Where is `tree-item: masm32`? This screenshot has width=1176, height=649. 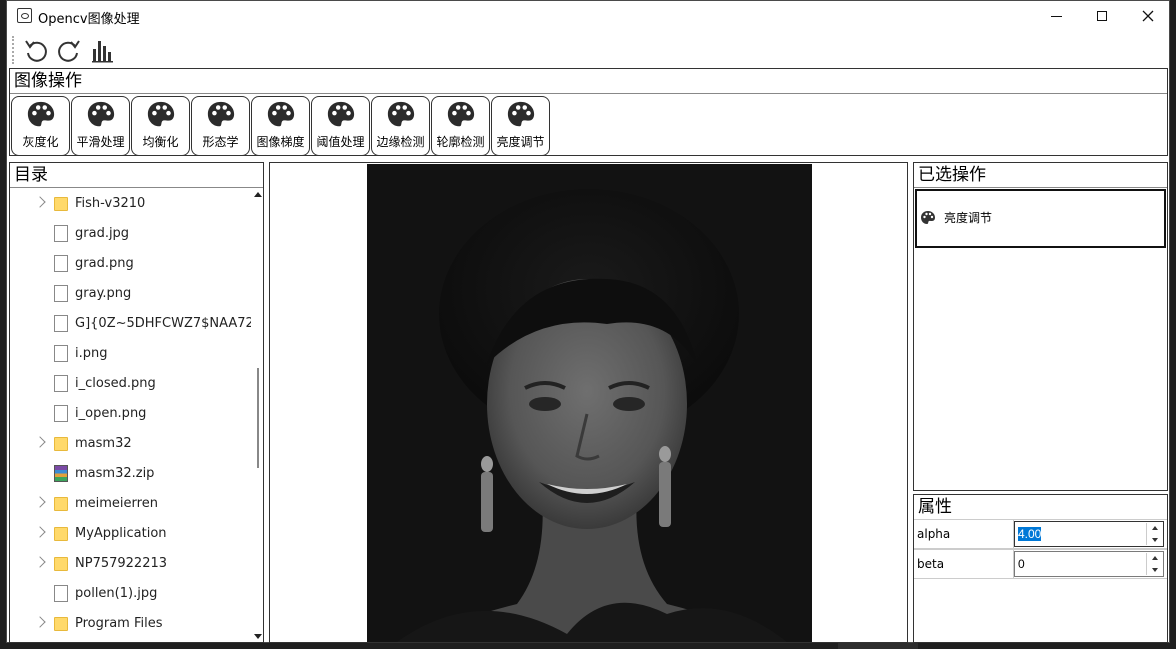
tree-item: masm32 is located at coordinates (130, 444).